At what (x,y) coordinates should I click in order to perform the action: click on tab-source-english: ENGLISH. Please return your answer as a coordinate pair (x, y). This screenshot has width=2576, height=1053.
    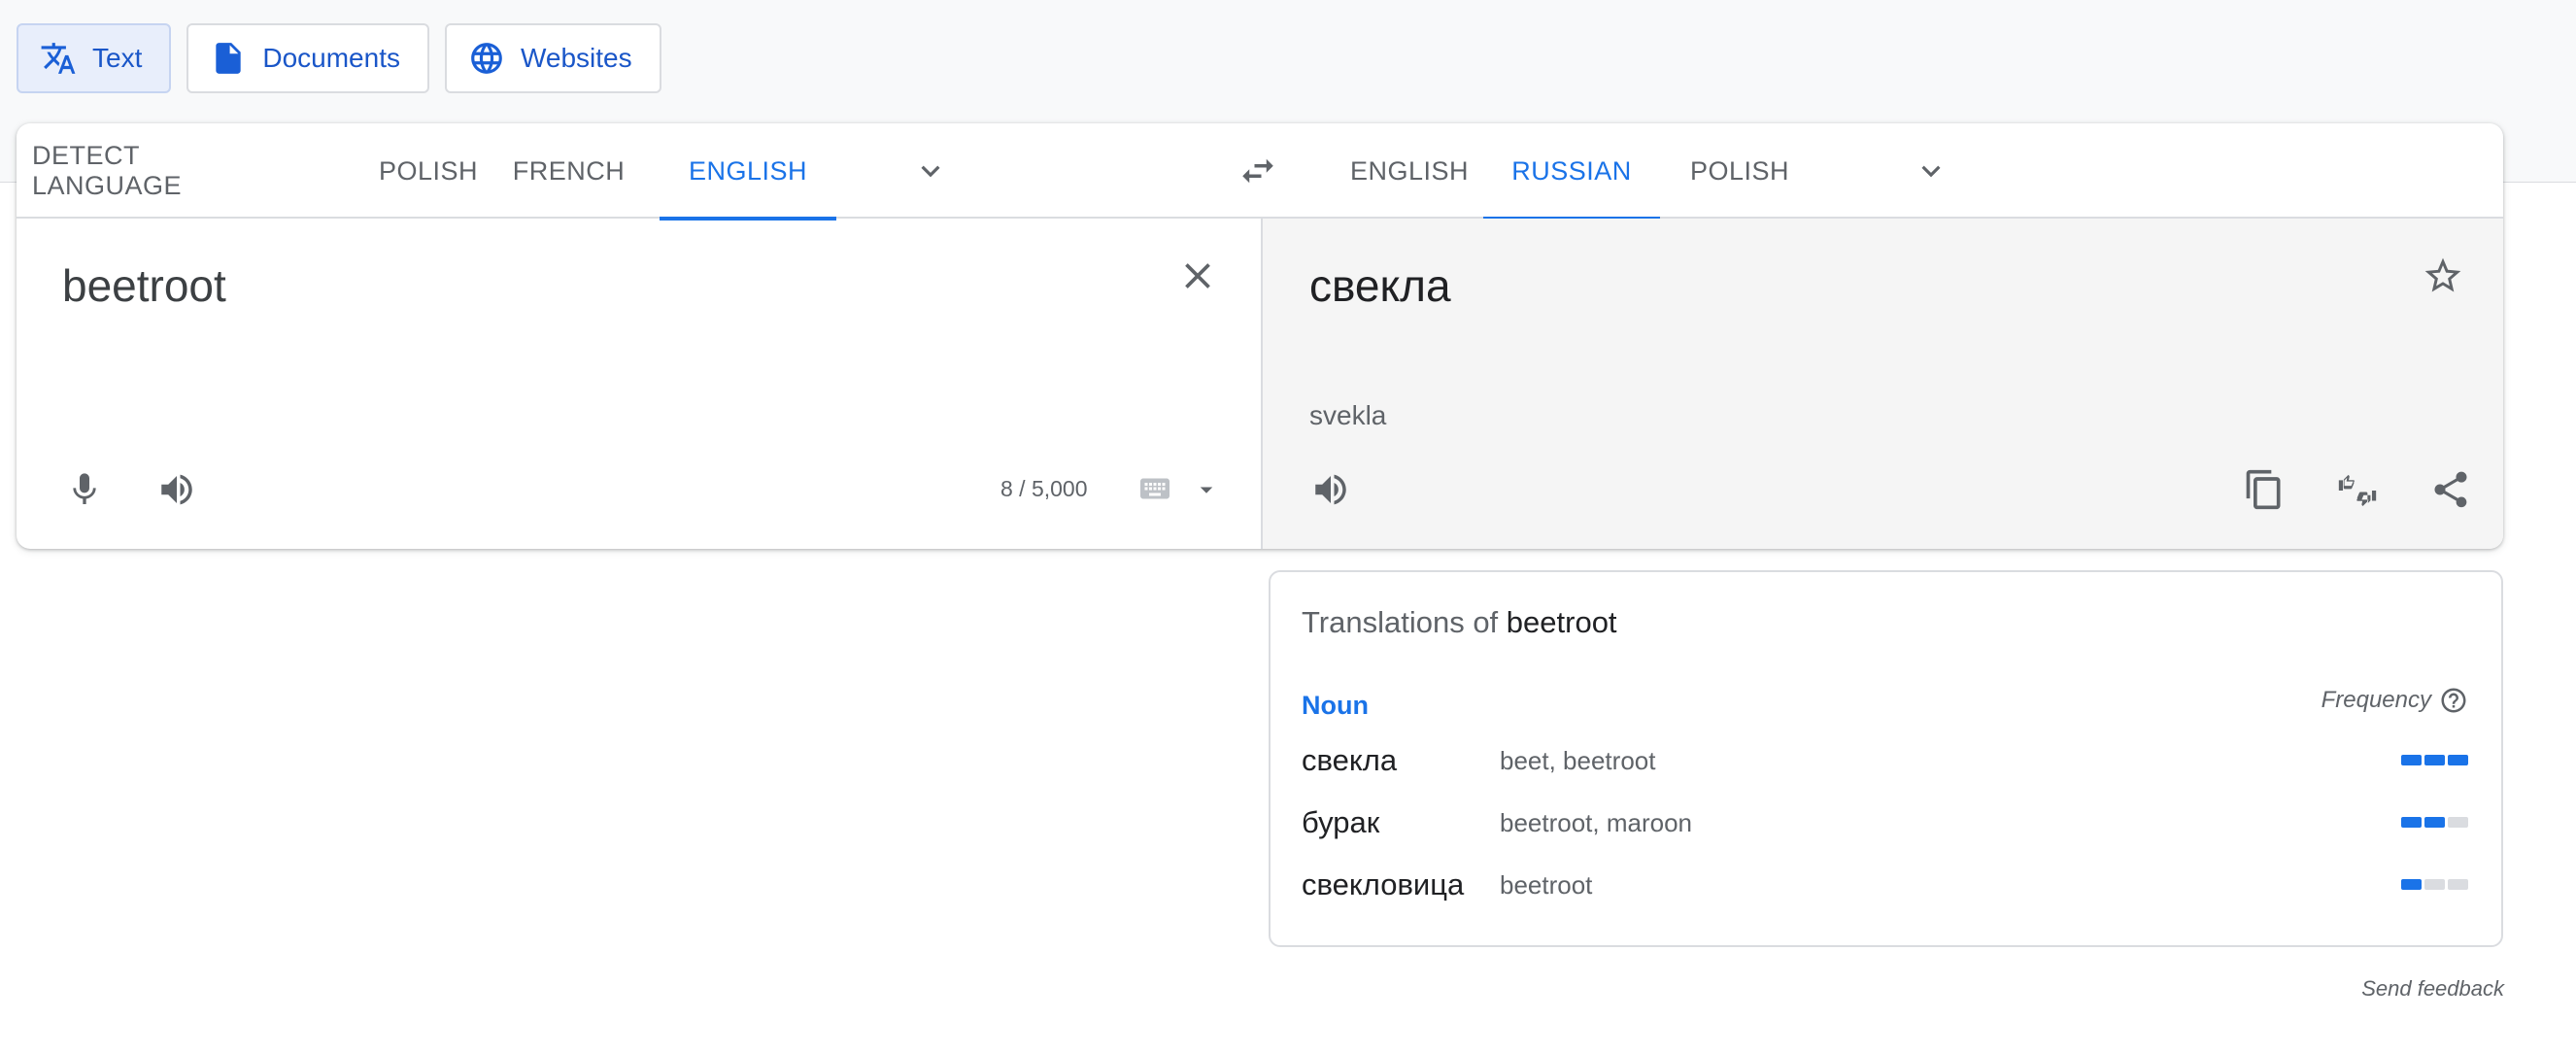
    Looking at the image, I should click on (748, 172).